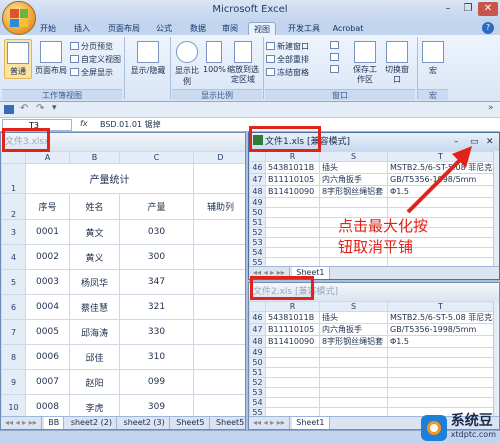  I want to click on cell: 030, so click(156, 232).